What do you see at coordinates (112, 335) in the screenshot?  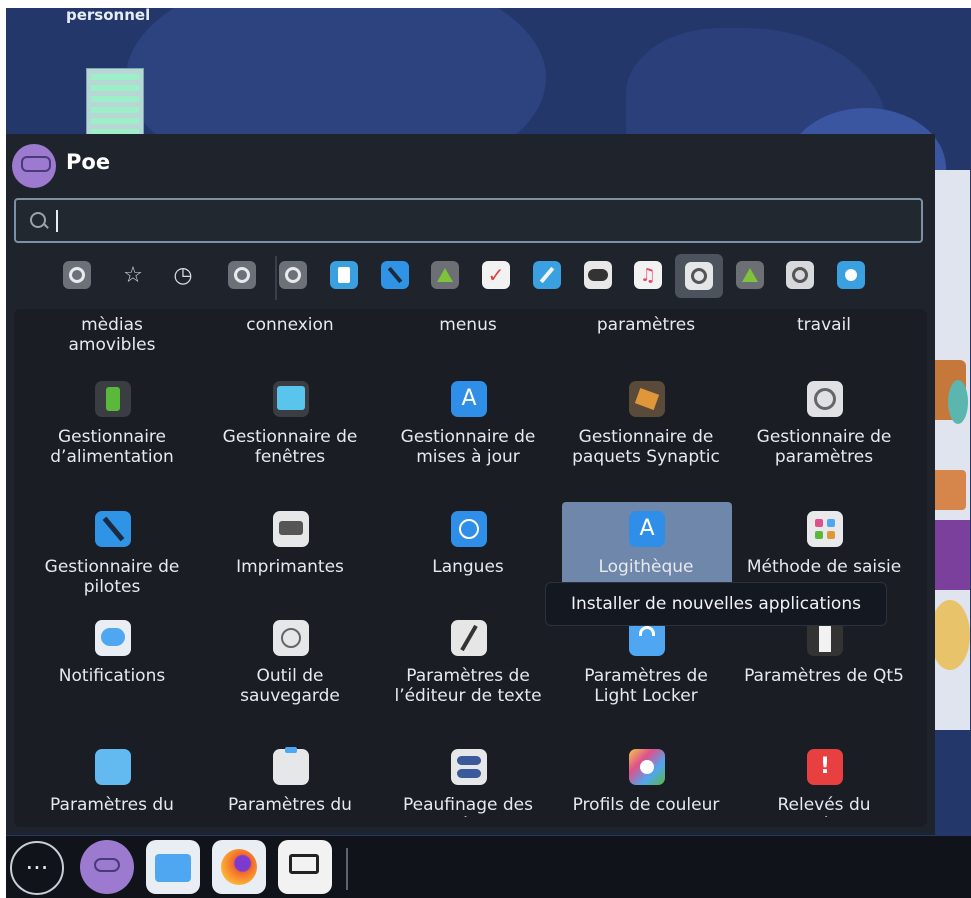 I see `app-label: mèdias amovibles` at bounding box center [112, 335].